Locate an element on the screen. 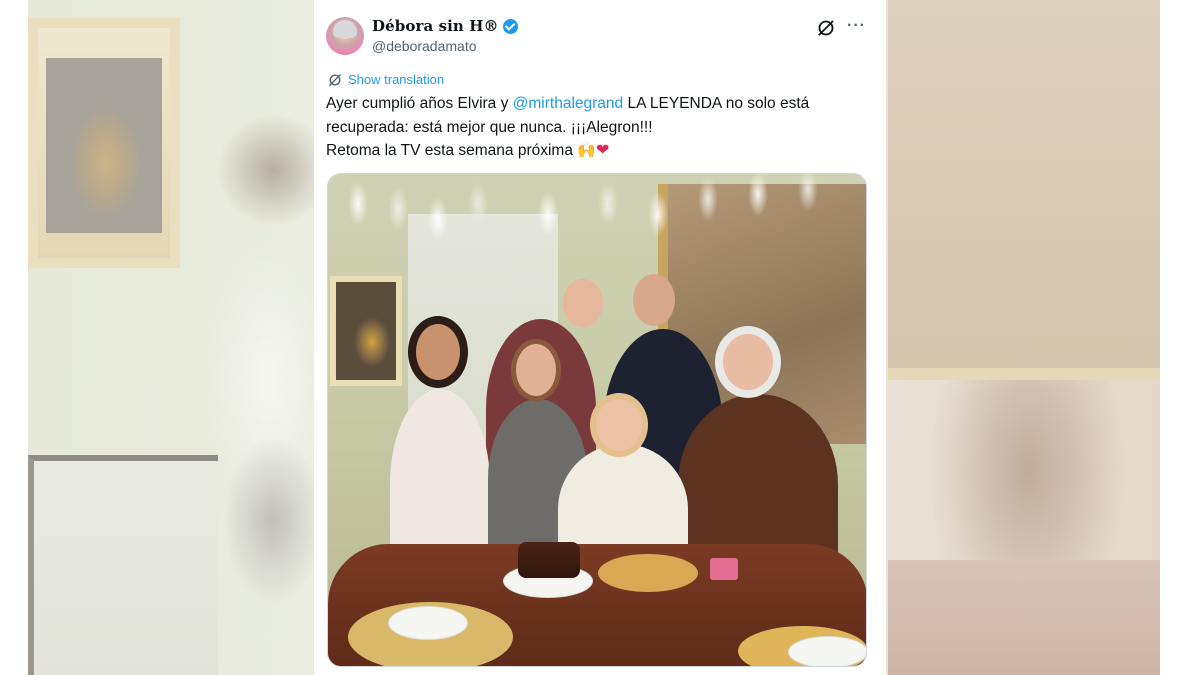 The image size is (1200, 675). tweet-header: Débora sin H® @deboradamato ··· is located at coordinates (600, 38).